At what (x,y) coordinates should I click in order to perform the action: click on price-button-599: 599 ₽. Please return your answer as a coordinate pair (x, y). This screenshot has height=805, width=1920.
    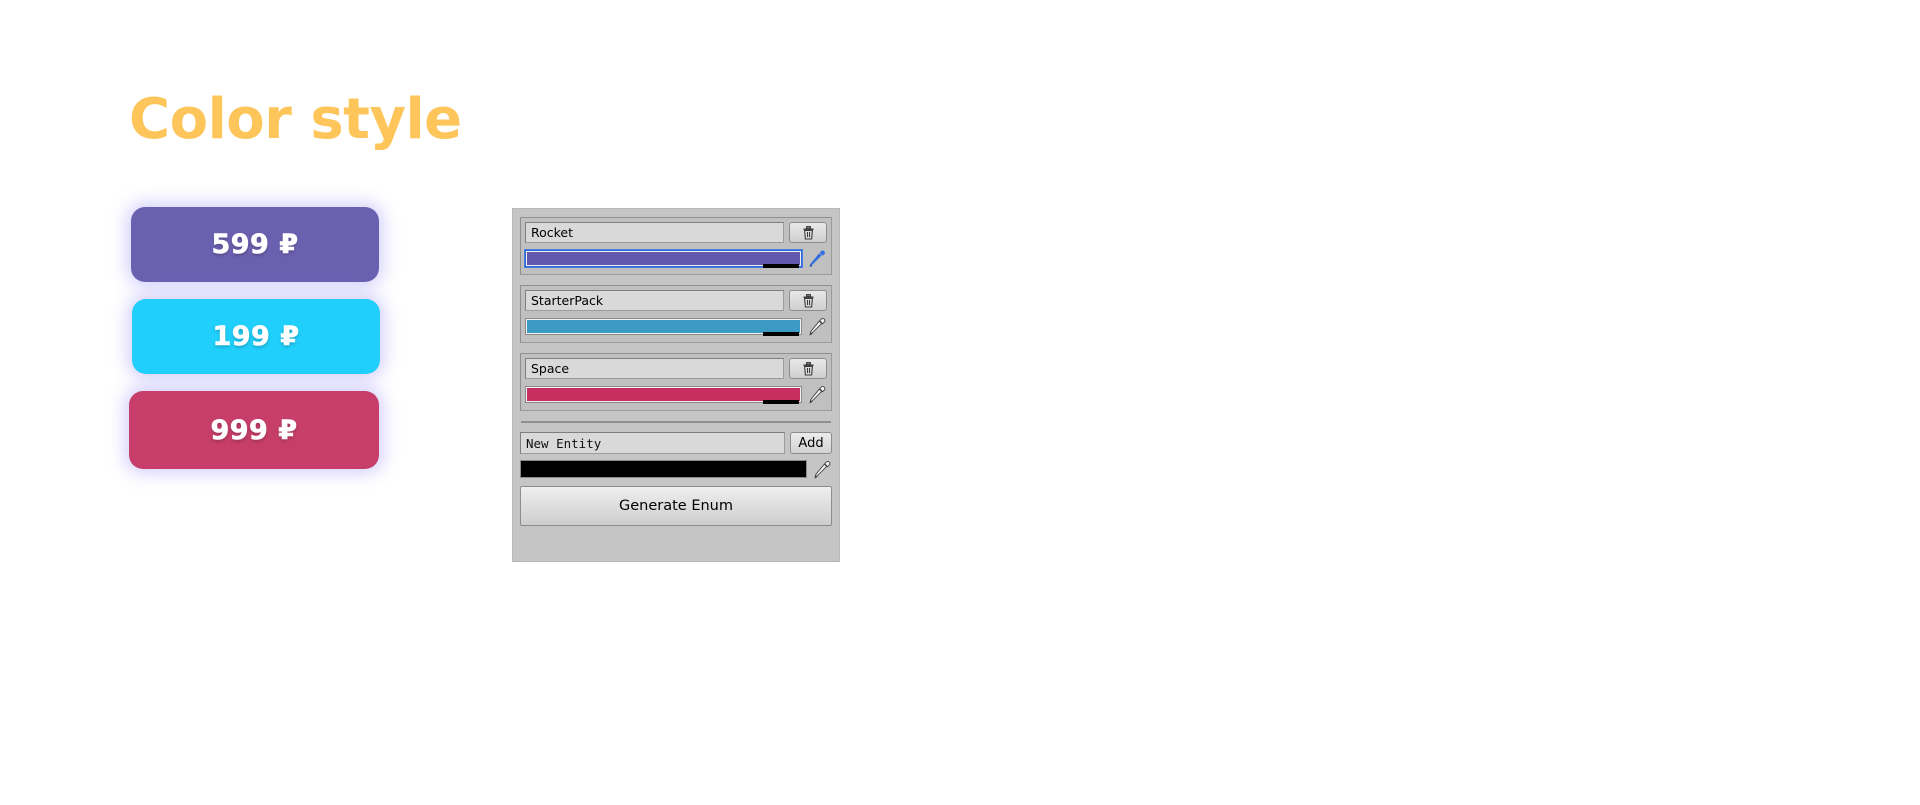
    Looking at the image, I should click on (255, 244).